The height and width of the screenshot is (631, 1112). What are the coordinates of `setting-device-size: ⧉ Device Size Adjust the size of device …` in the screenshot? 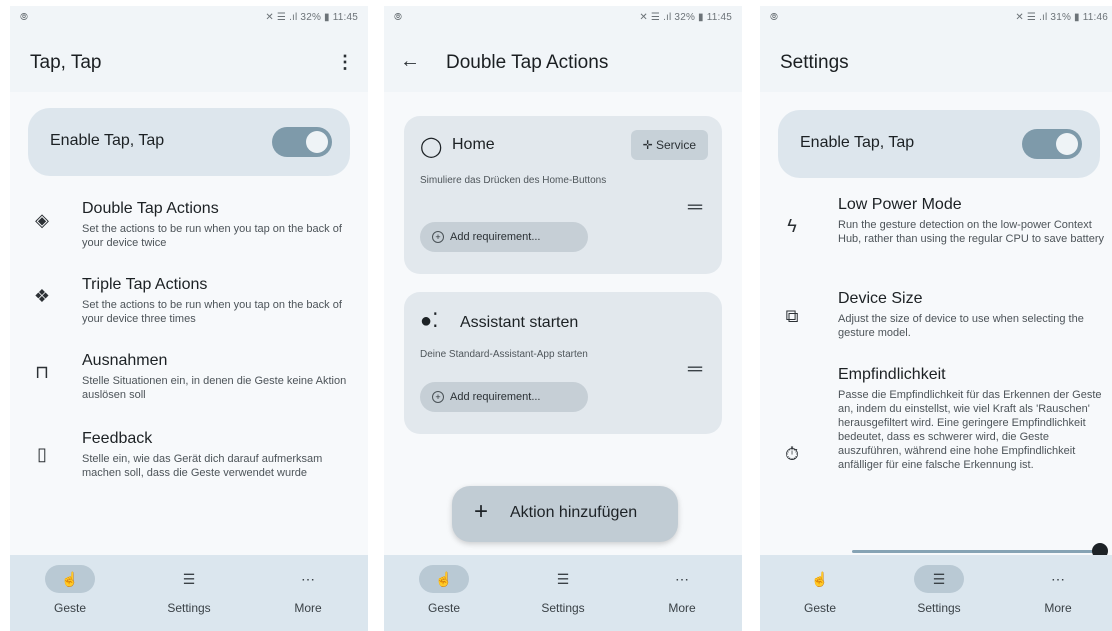 It's located at (936, 314).